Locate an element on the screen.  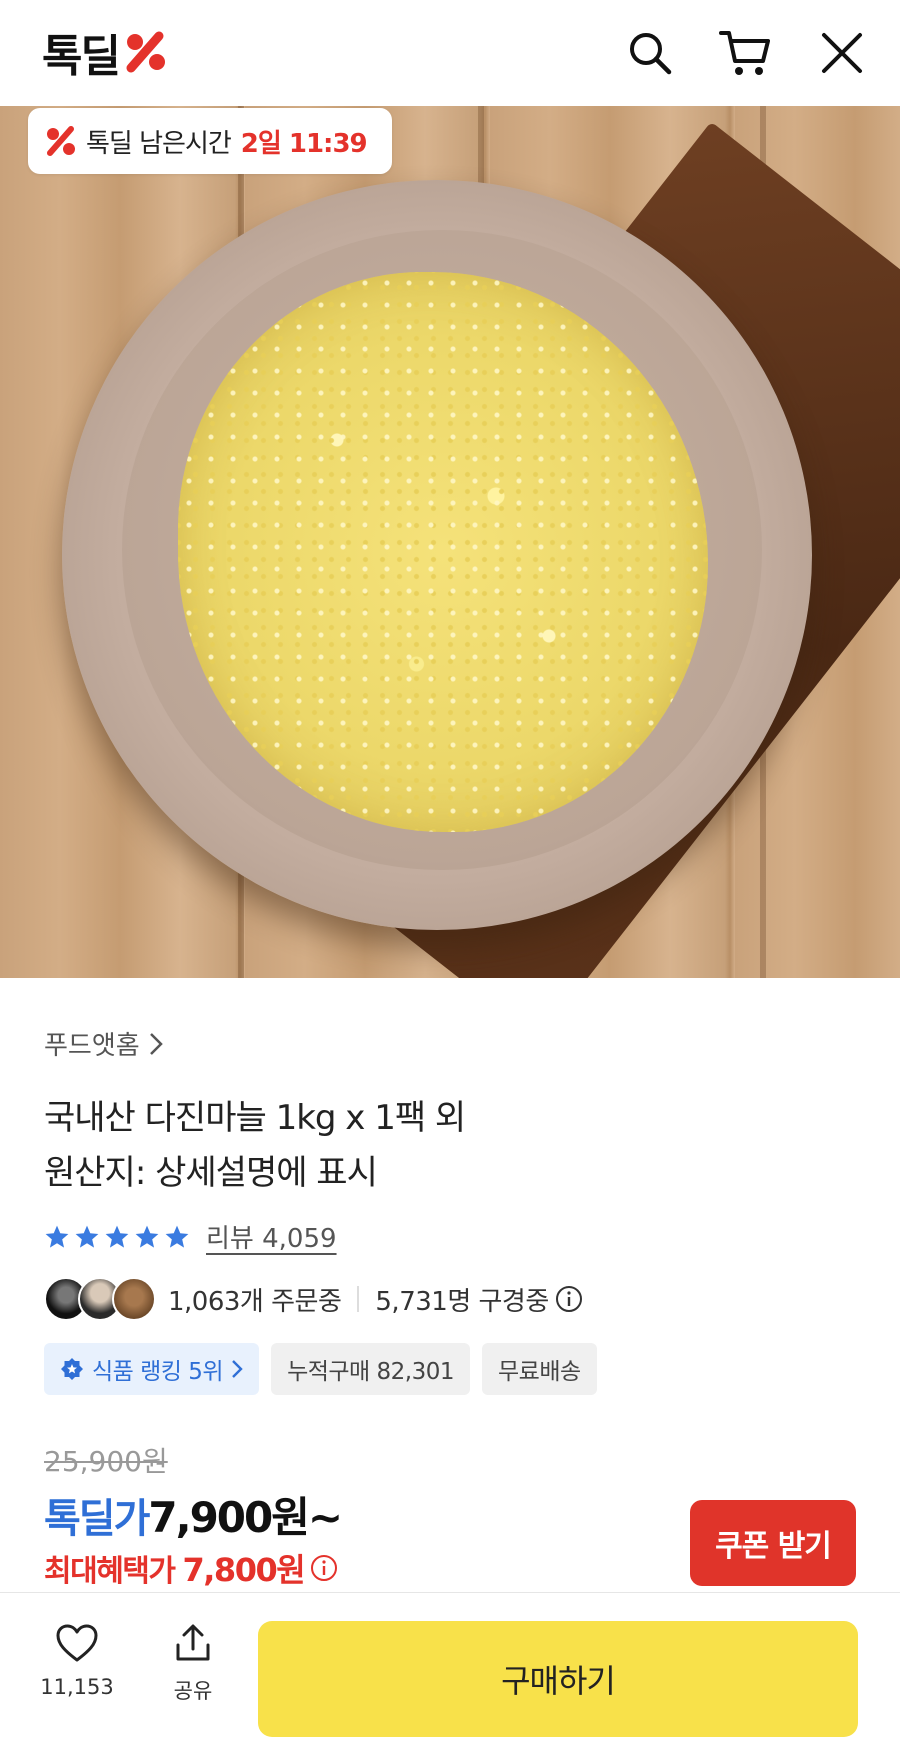
product-title-line2: 원산지: 상세설명에 표시 is located at coordinates (211, 1173).